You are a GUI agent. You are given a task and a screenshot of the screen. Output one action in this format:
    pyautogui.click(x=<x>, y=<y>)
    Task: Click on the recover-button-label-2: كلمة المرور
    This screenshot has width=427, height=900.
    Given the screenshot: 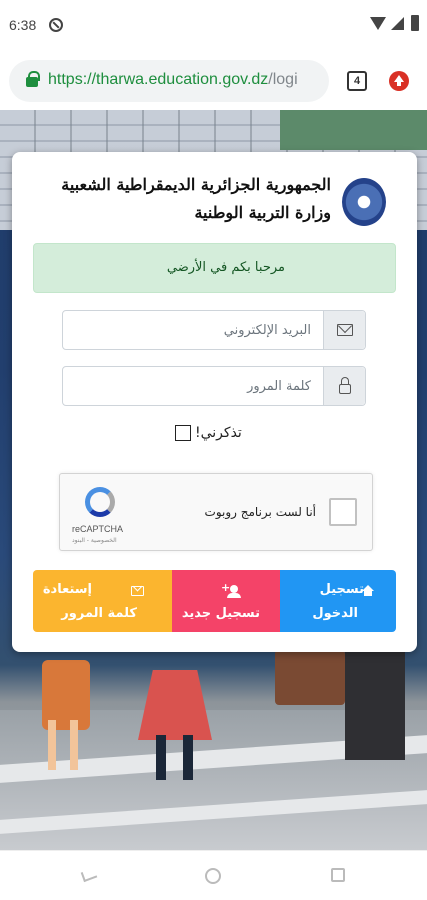 What is the action you would take?
    pyautogui.click(x=99, y=613)
    